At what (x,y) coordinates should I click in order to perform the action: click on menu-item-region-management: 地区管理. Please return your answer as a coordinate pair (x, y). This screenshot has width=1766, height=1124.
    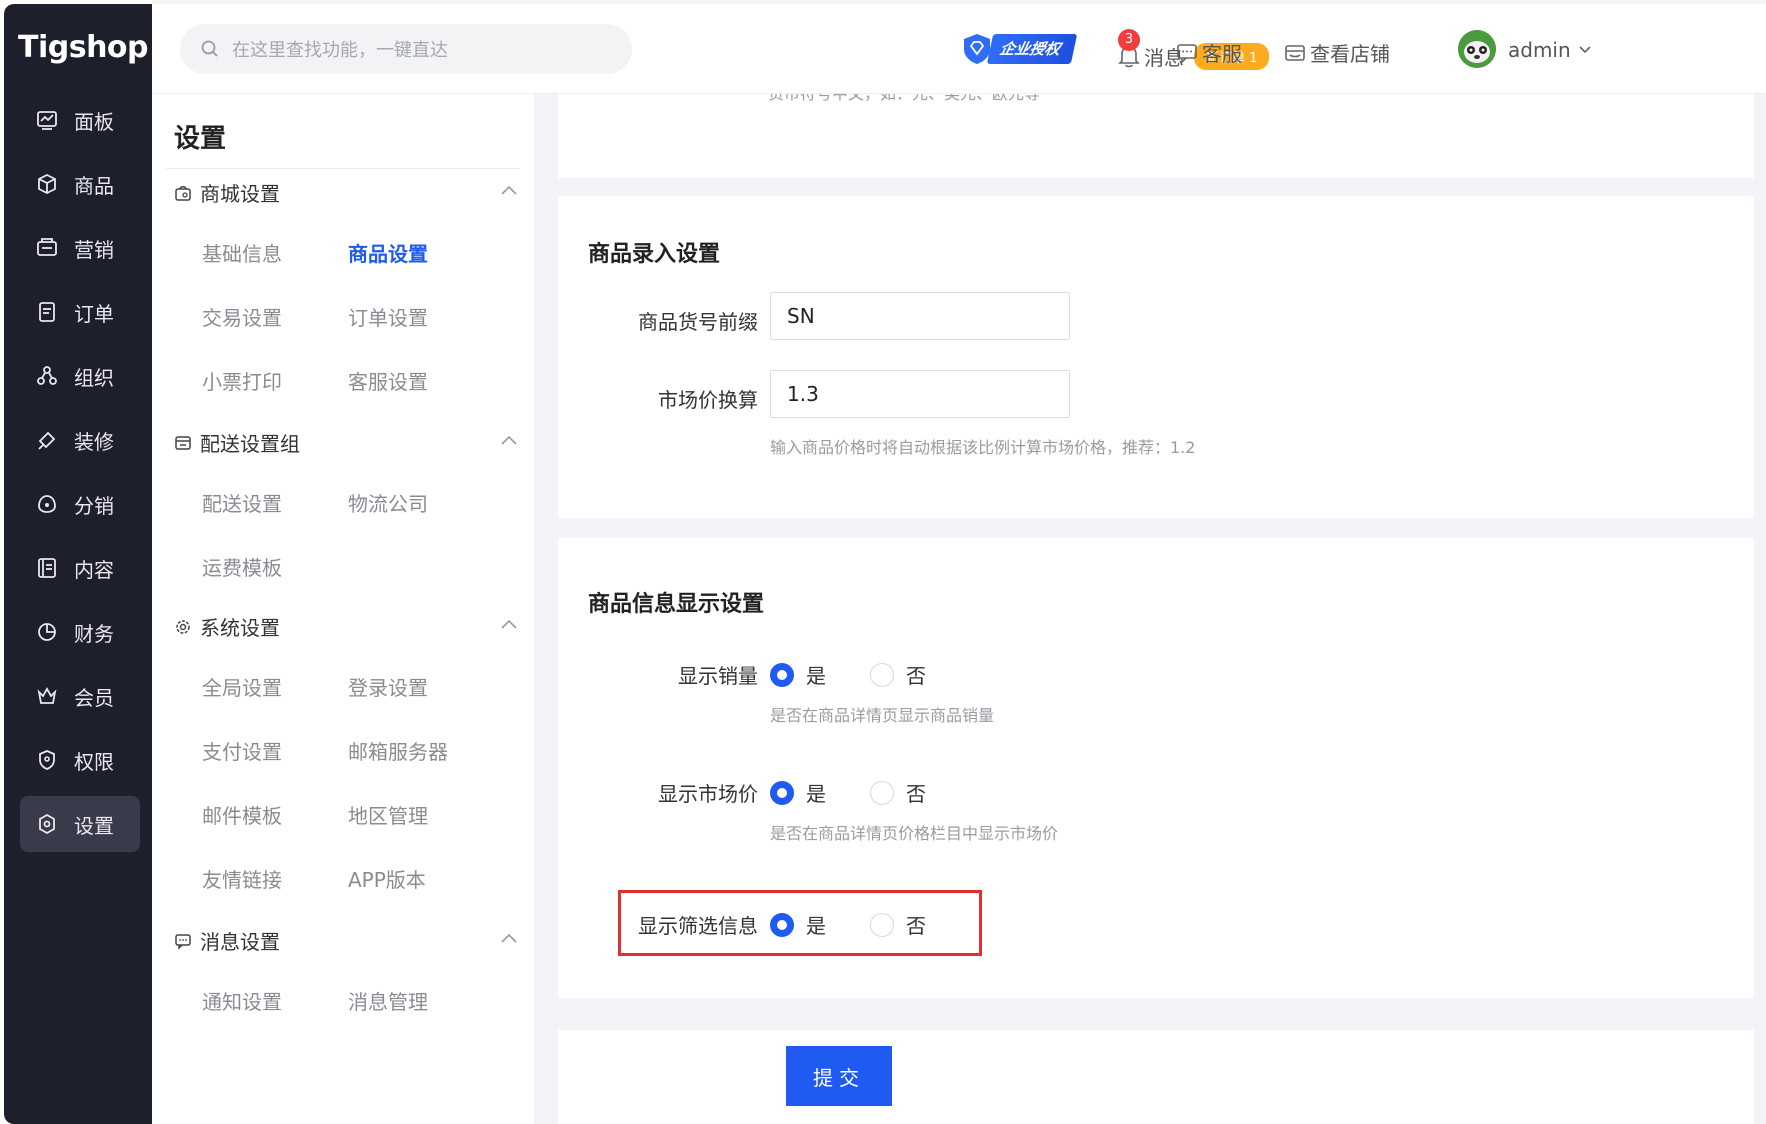
    Looking at the image, I should click on (388, 814).